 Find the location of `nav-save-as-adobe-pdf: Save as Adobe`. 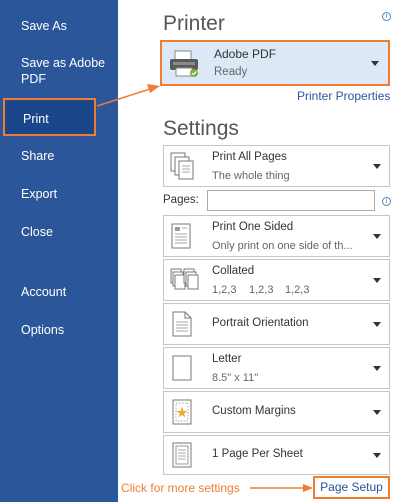

nav-save-as-adobe-pdf: Save as Adobe is located at coordinates (59, 63).